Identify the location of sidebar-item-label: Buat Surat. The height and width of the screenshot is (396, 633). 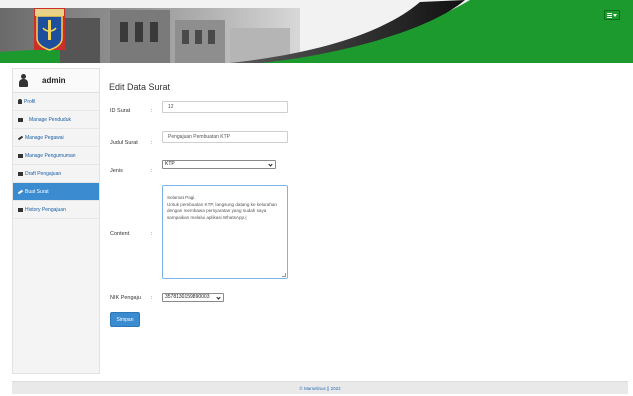
(37, 191).